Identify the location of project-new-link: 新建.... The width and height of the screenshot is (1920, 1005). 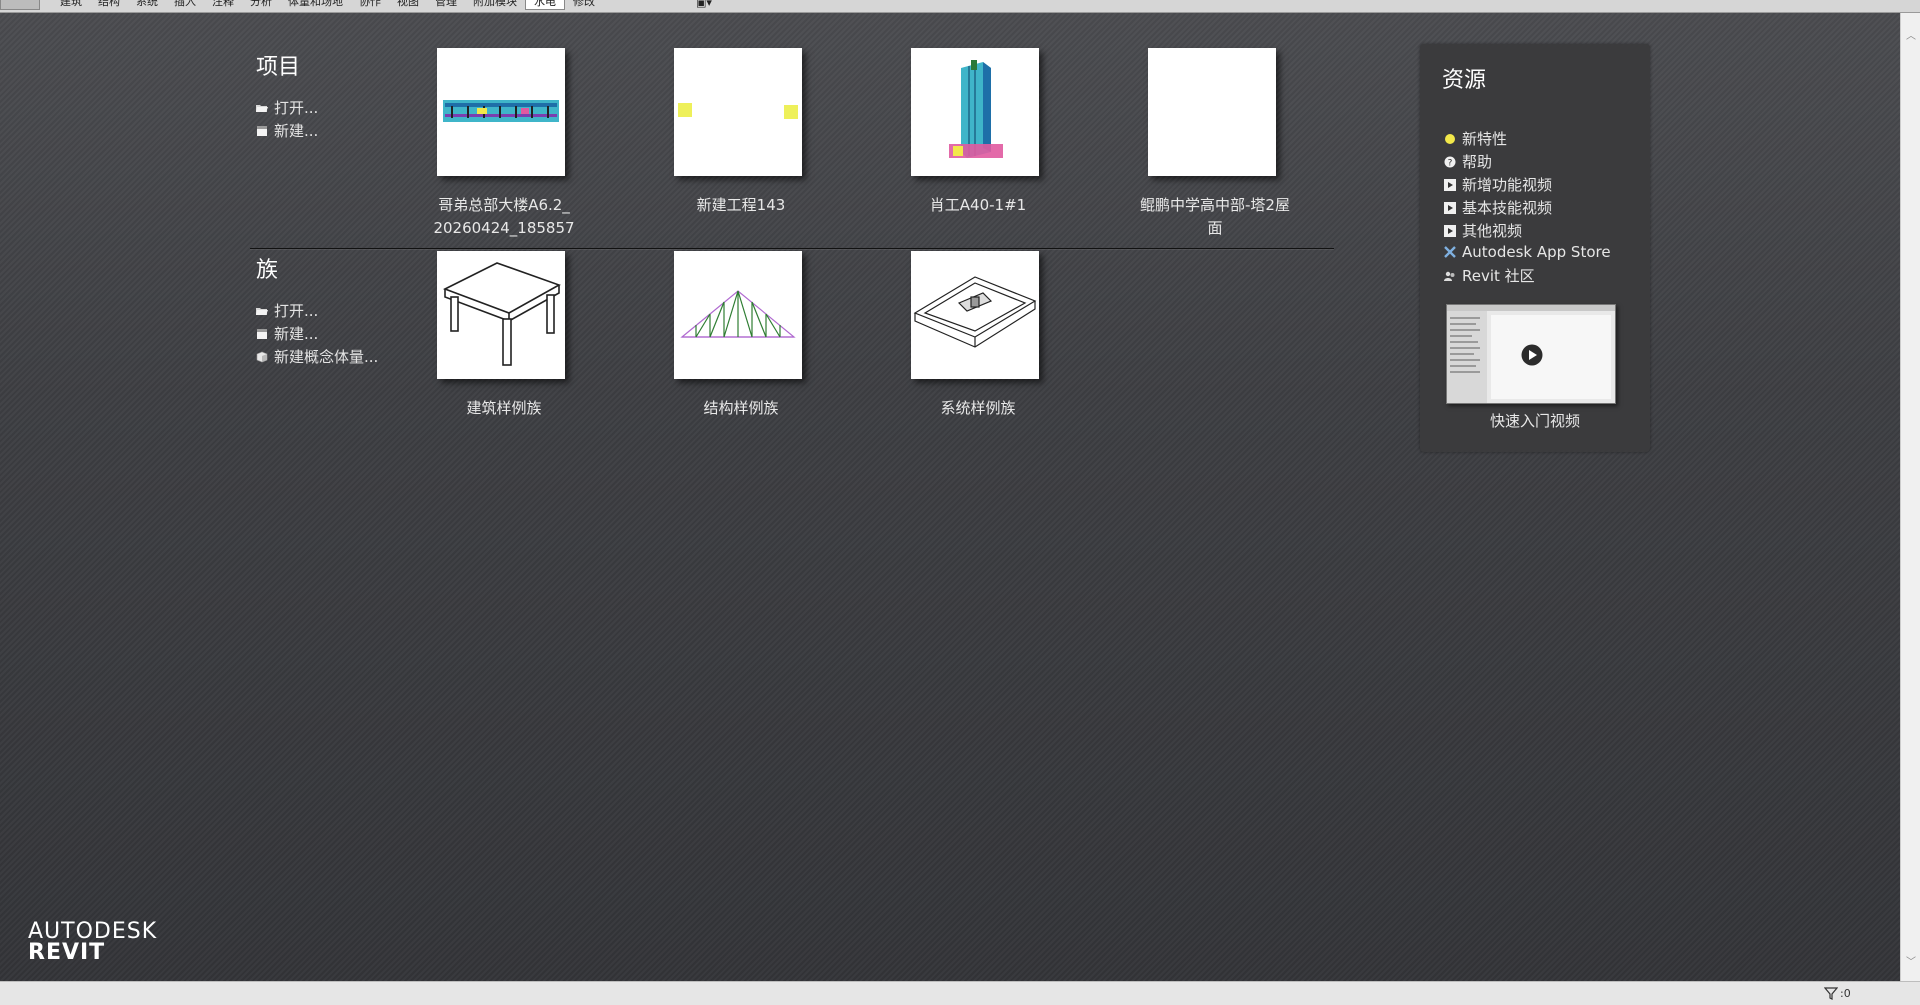
(287, 130).